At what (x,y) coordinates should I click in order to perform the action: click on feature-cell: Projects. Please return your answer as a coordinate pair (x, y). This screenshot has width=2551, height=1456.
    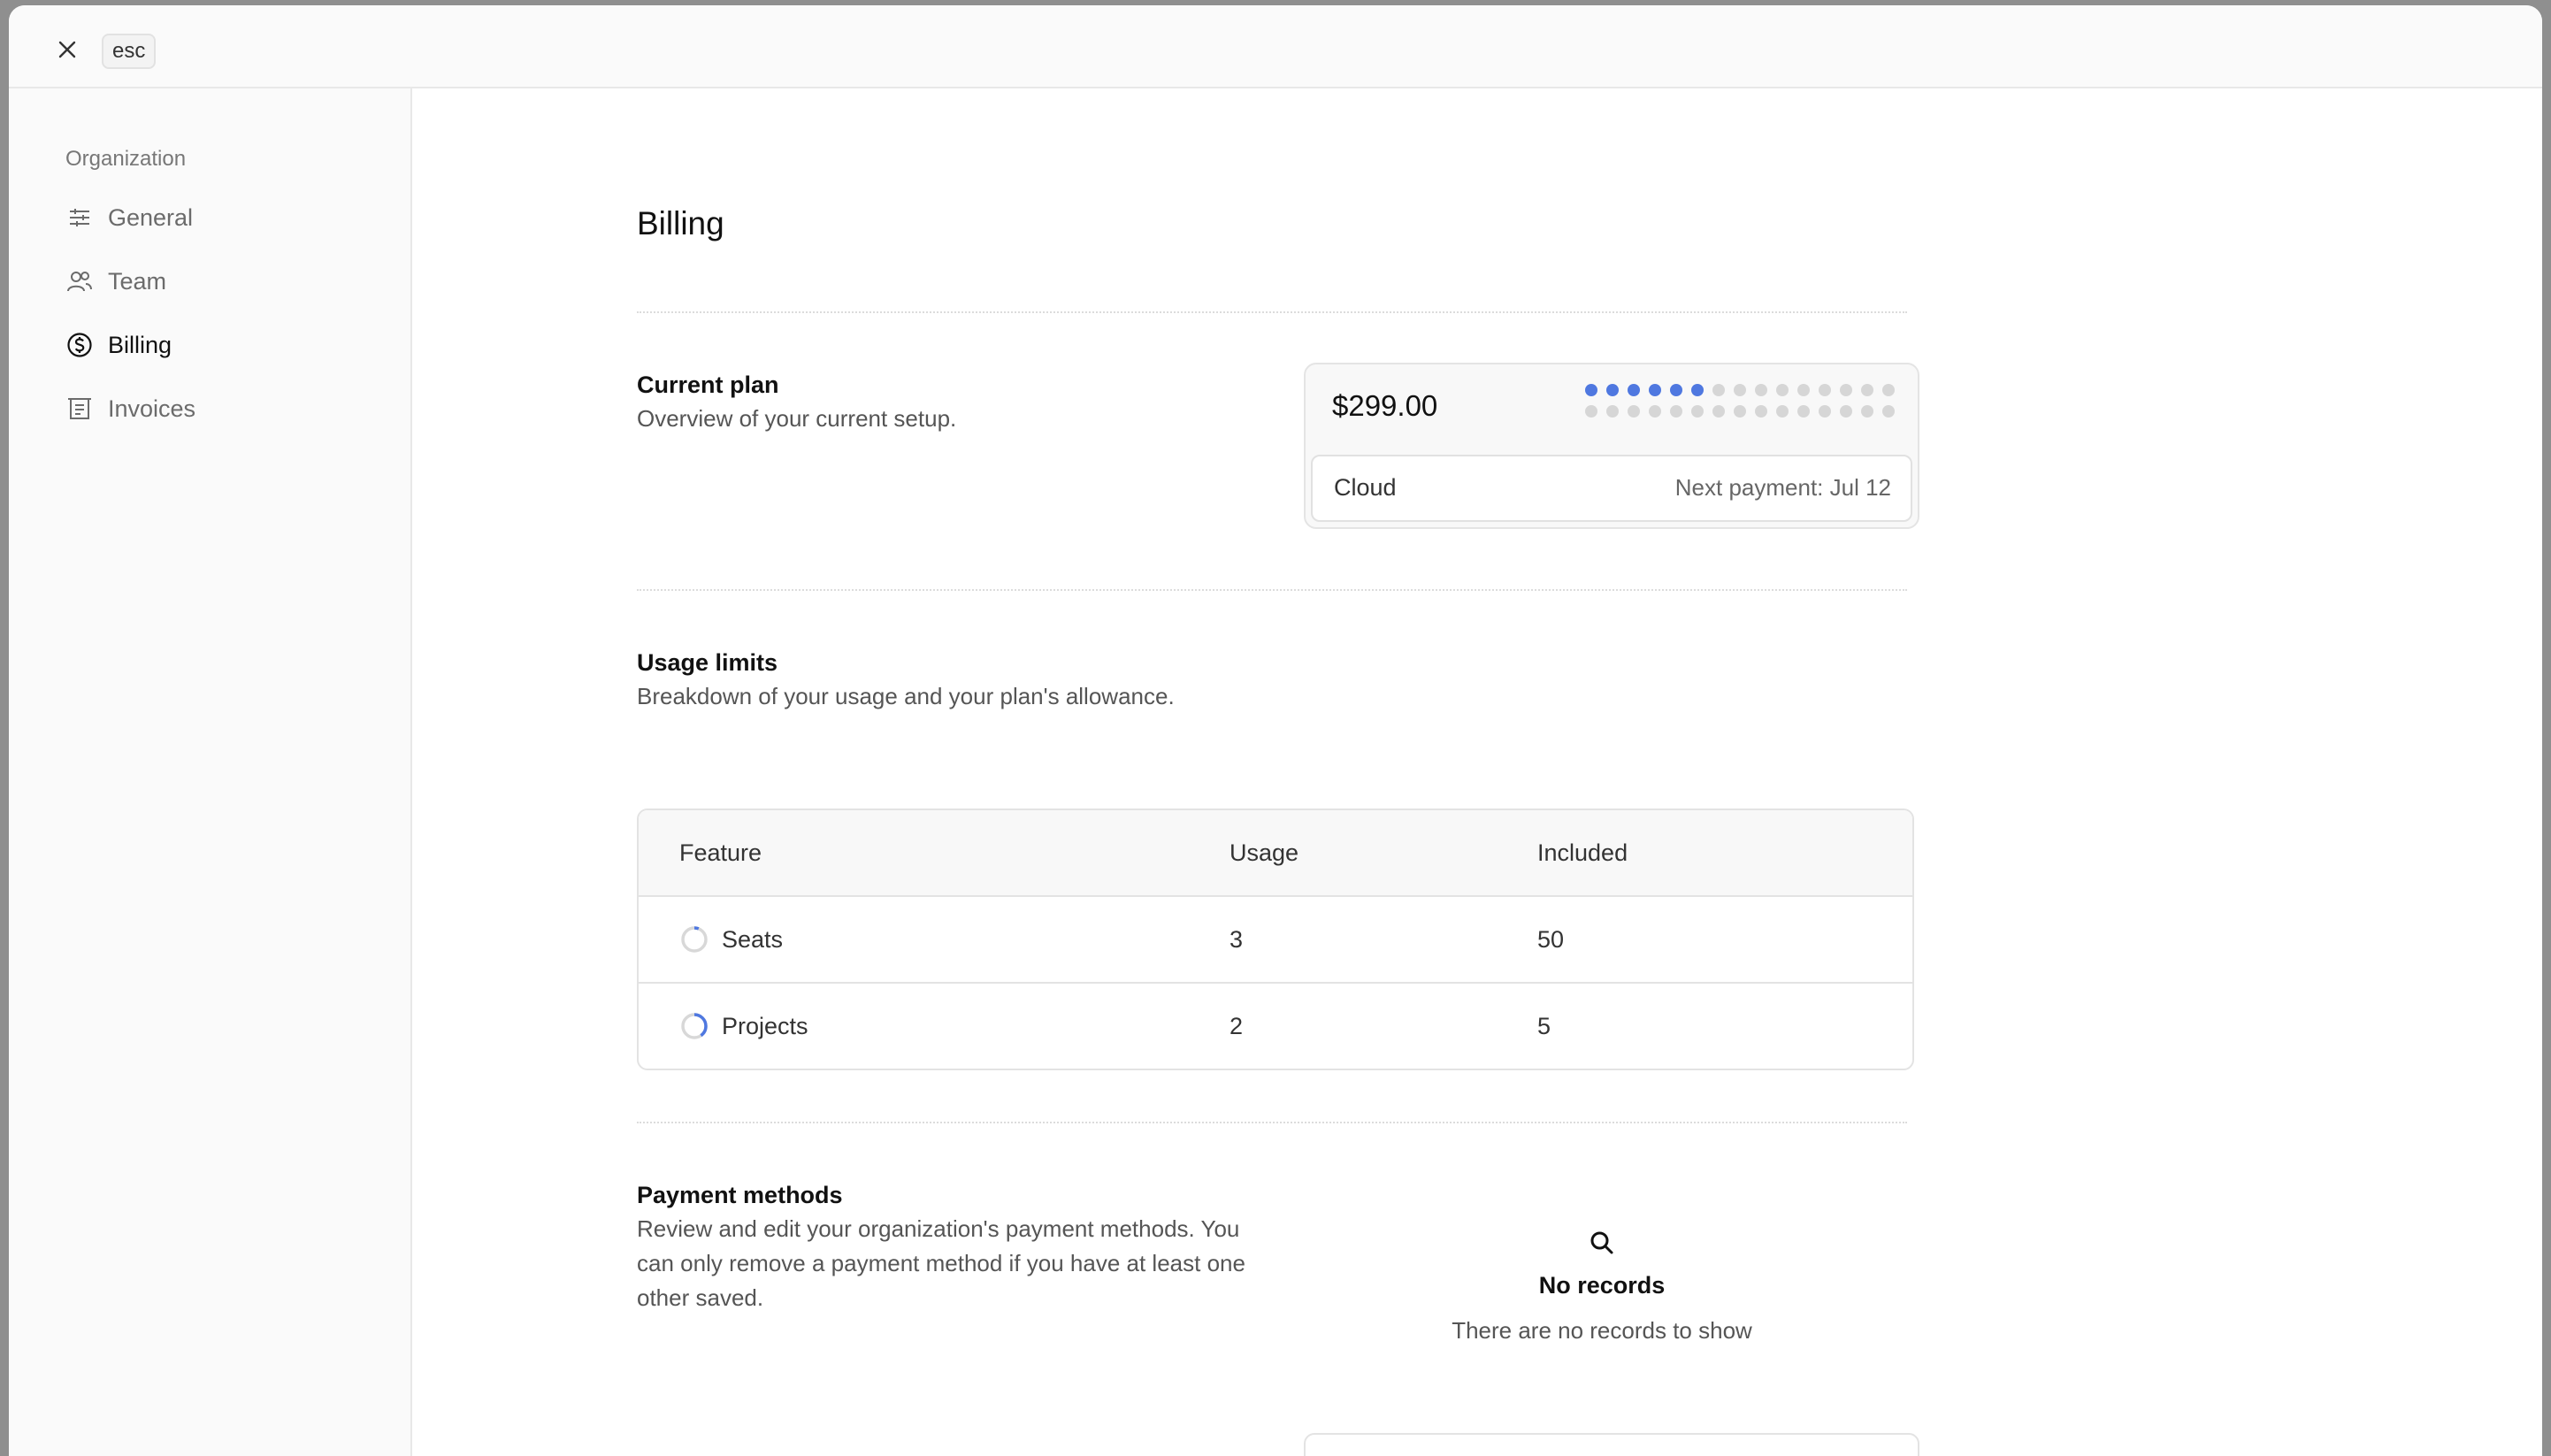
    Looking at the image, I should click on (743, 1026).